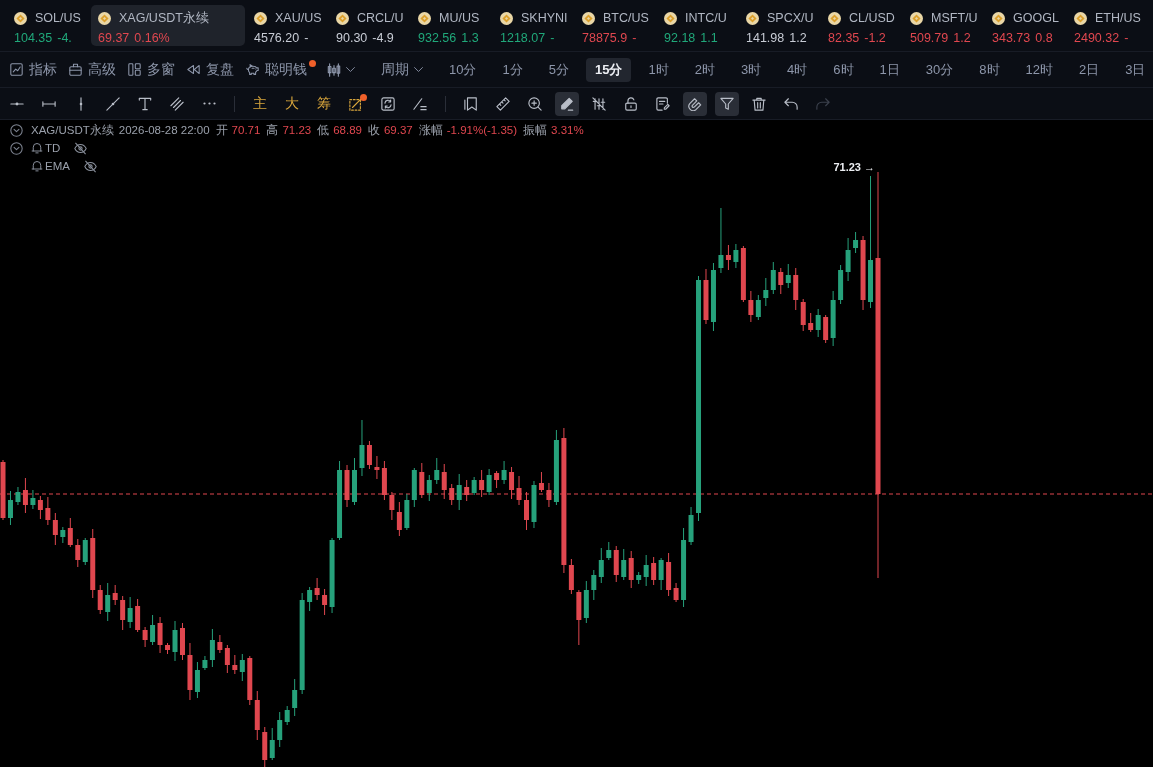 This screenshot has height=767, width=1153. What do you see at coordinates (989, 69) in the screenshot?
I see `interval-tab: 8时` at bounding box center [989, 69].